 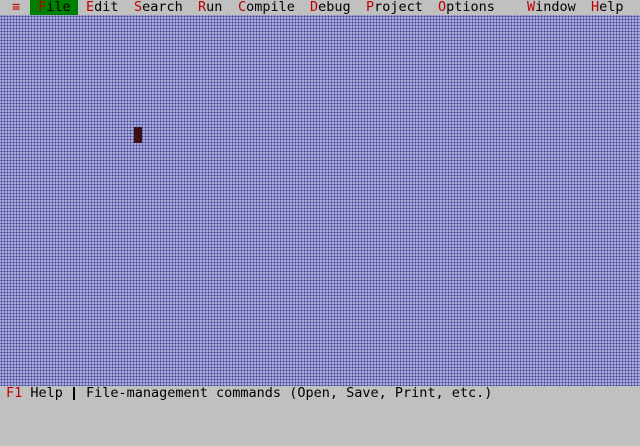 I want to click on mouse-cursor-block, so click(x=138, y=135).